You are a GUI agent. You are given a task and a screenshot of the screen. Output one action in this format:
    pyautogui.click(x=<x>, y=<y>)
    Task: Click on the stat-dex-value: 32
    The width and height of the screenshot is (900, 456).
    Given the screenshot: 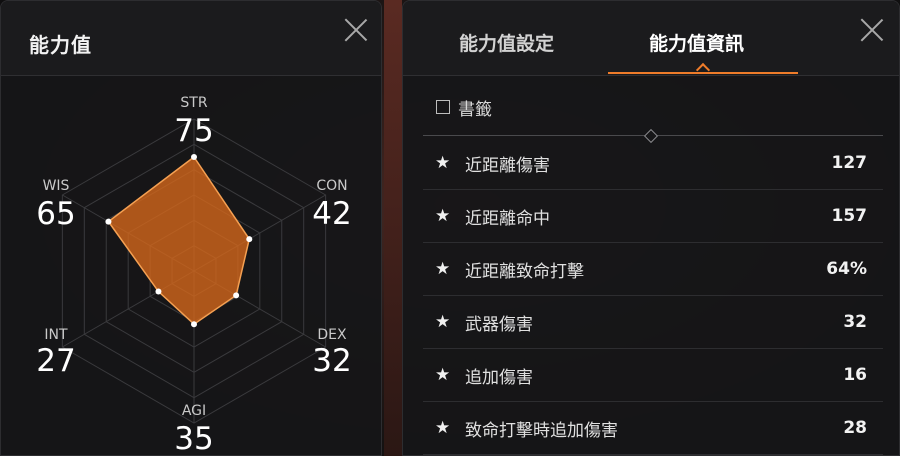 What is the action you would take?
    pyautogui.click(x=332, y=361)
    